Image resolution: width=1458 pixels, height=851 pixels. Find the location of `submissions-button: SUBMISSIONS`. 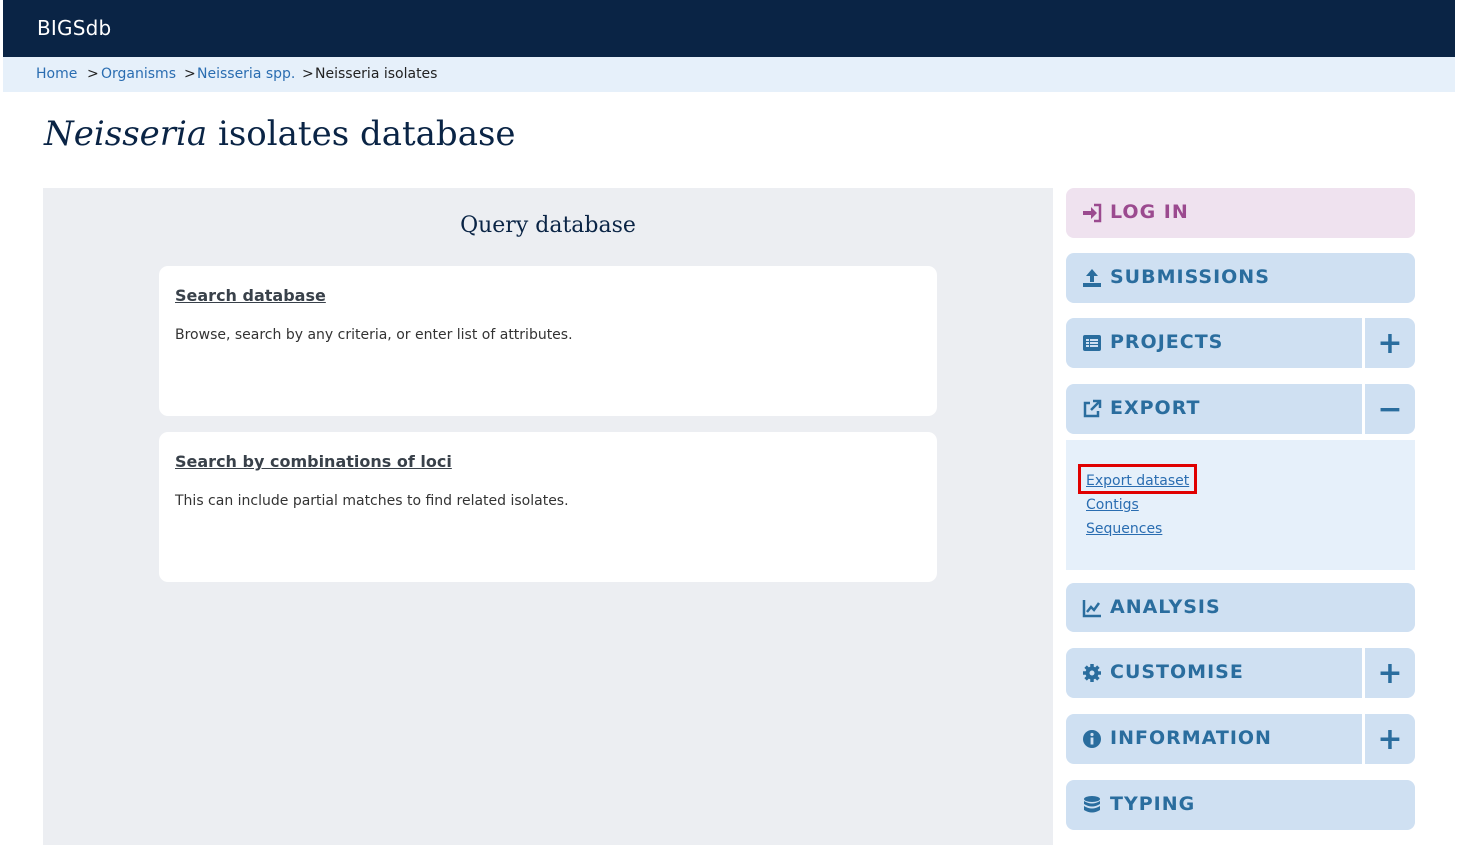

submissions-button: SUBMISSIONS is located at coordinates (1240, 278).